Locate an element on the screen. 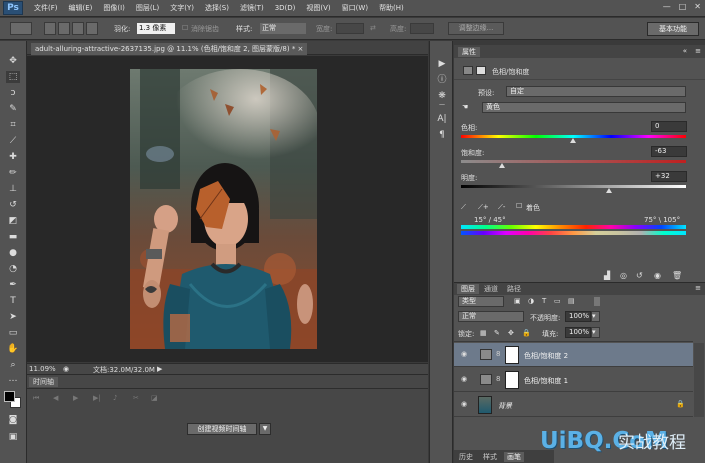 The image size is (705, 463). height-input is located at coordinates (422, 28).